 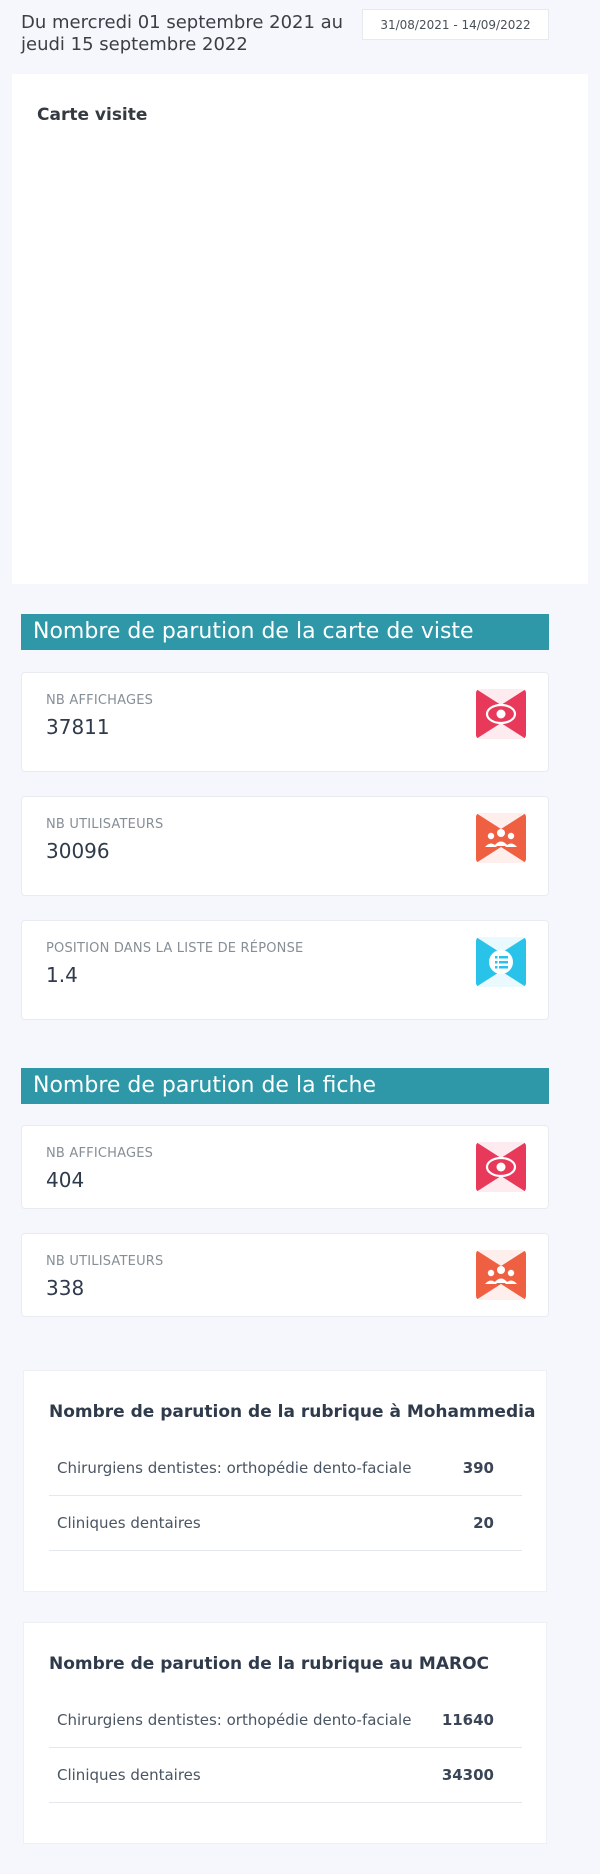 I want to click on stat-value: 30096, so click(x=78, y=851).